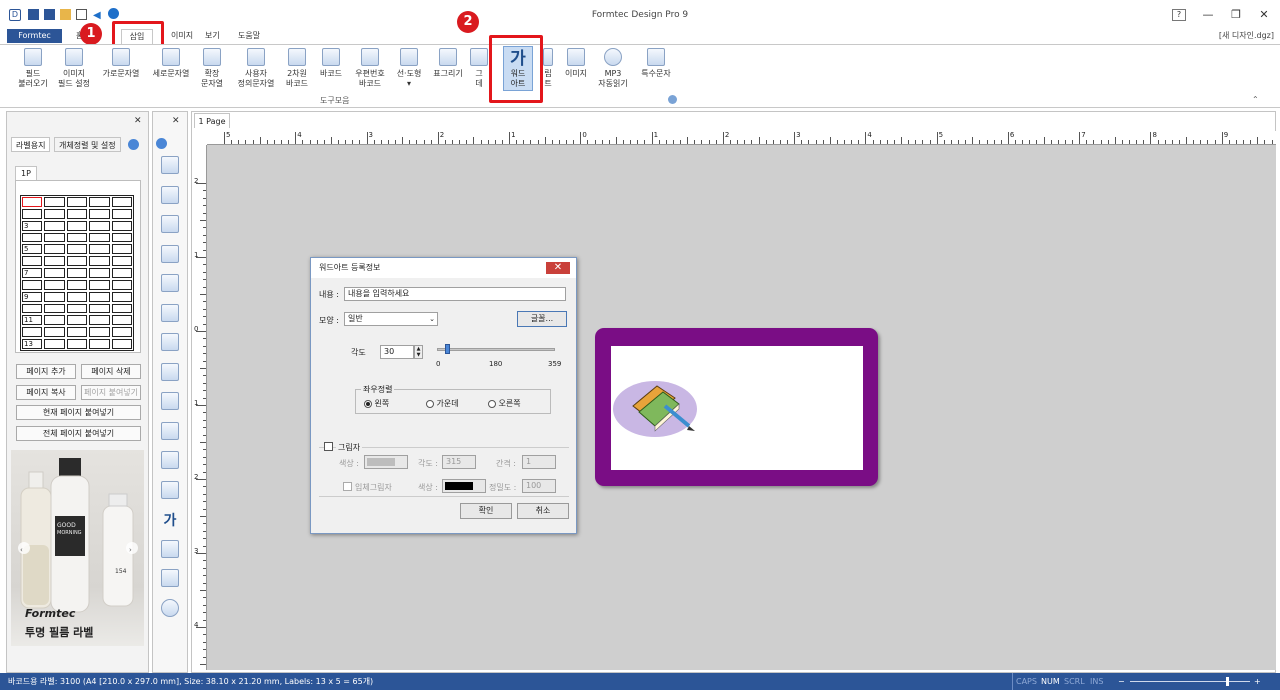  What do you see at coordinates (31, 144) in the screenshot?
I see `tab-label-paper: 라벨용지` at bounding box center [31, 144].